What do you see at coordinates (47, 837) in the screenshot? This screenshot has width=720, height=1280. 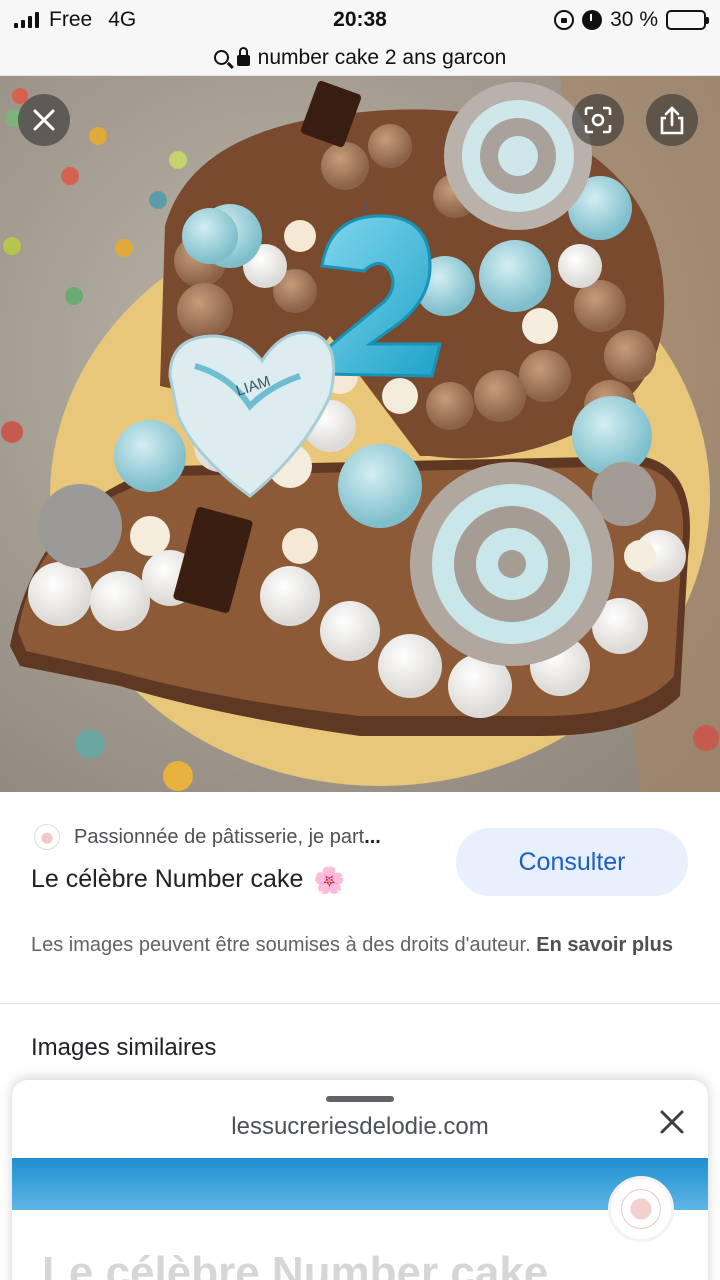 I see `site-favicon-icon` at bounding box center [47, 837].